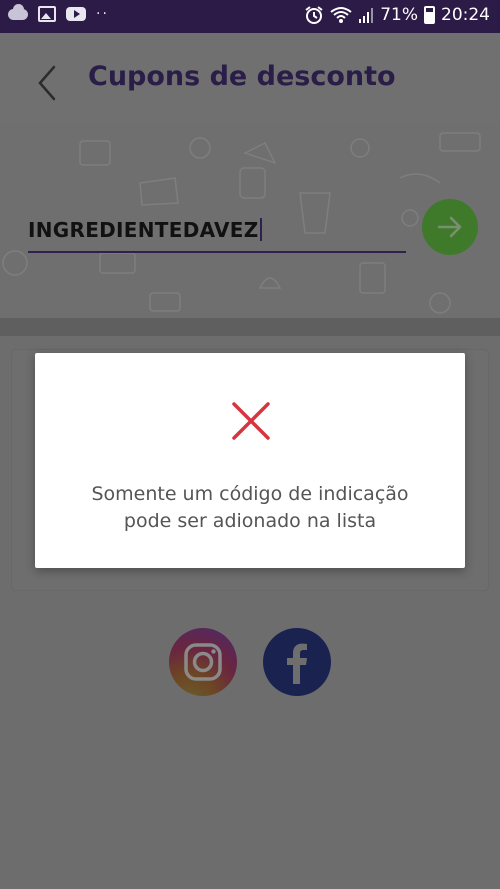 Image resolution: width=500 pixels, height=889 pixels. I want to click on apply-coupon-button, so click(450, 227).